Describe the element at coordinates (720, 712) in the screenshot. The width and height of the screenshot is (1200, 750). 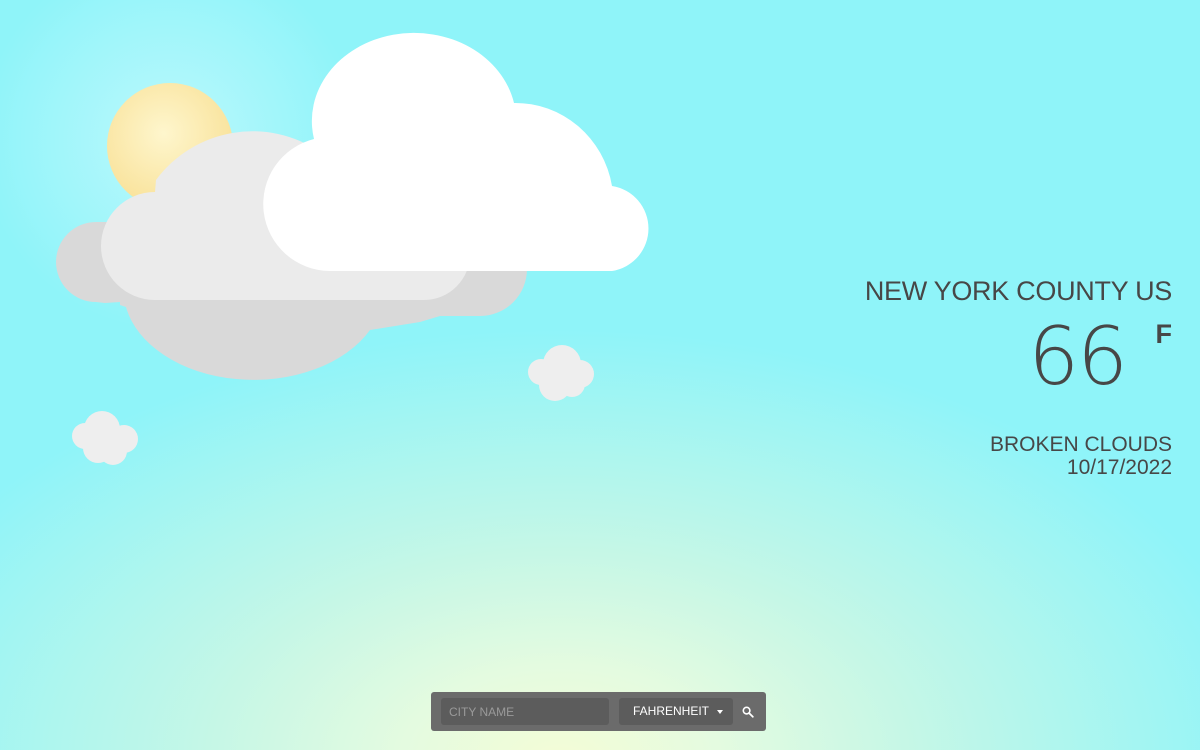
I see `chevron-down-icon` at that location.